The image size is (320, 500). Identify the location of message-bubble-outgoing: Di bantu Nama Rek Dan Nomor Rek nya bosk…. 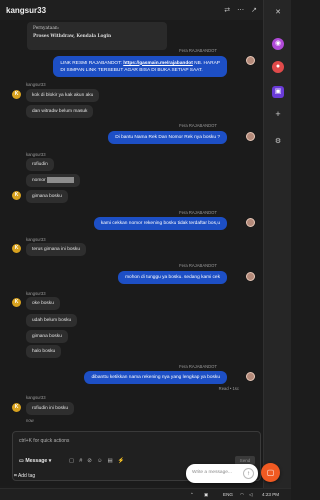
(167, 137).